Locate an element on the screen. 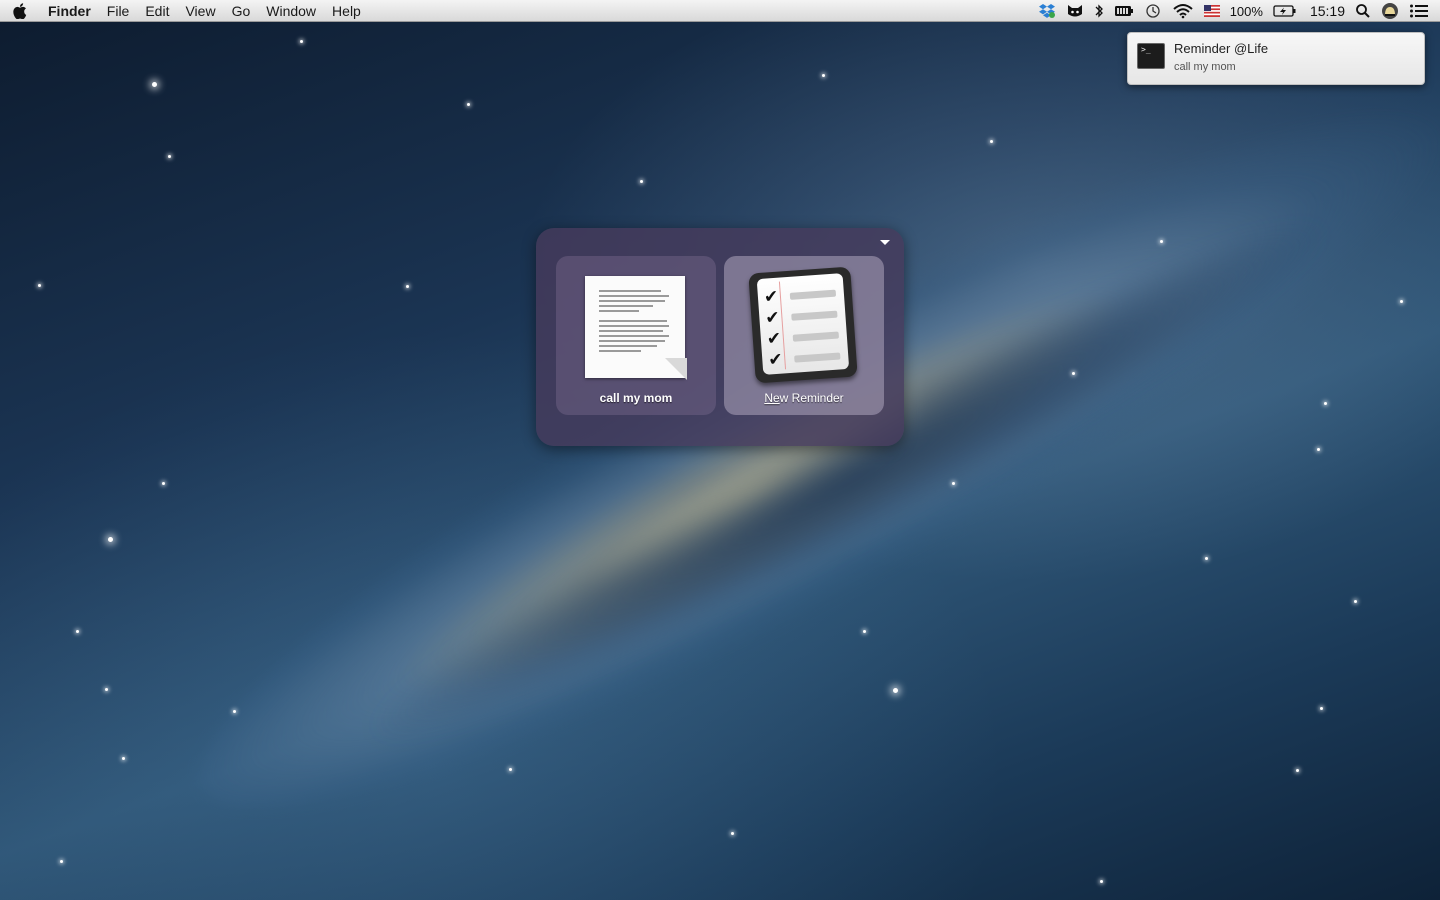 The height and width of the screenshot is (900, 1440). terminal-icon: >_ is located at coordinates (1151, 56).